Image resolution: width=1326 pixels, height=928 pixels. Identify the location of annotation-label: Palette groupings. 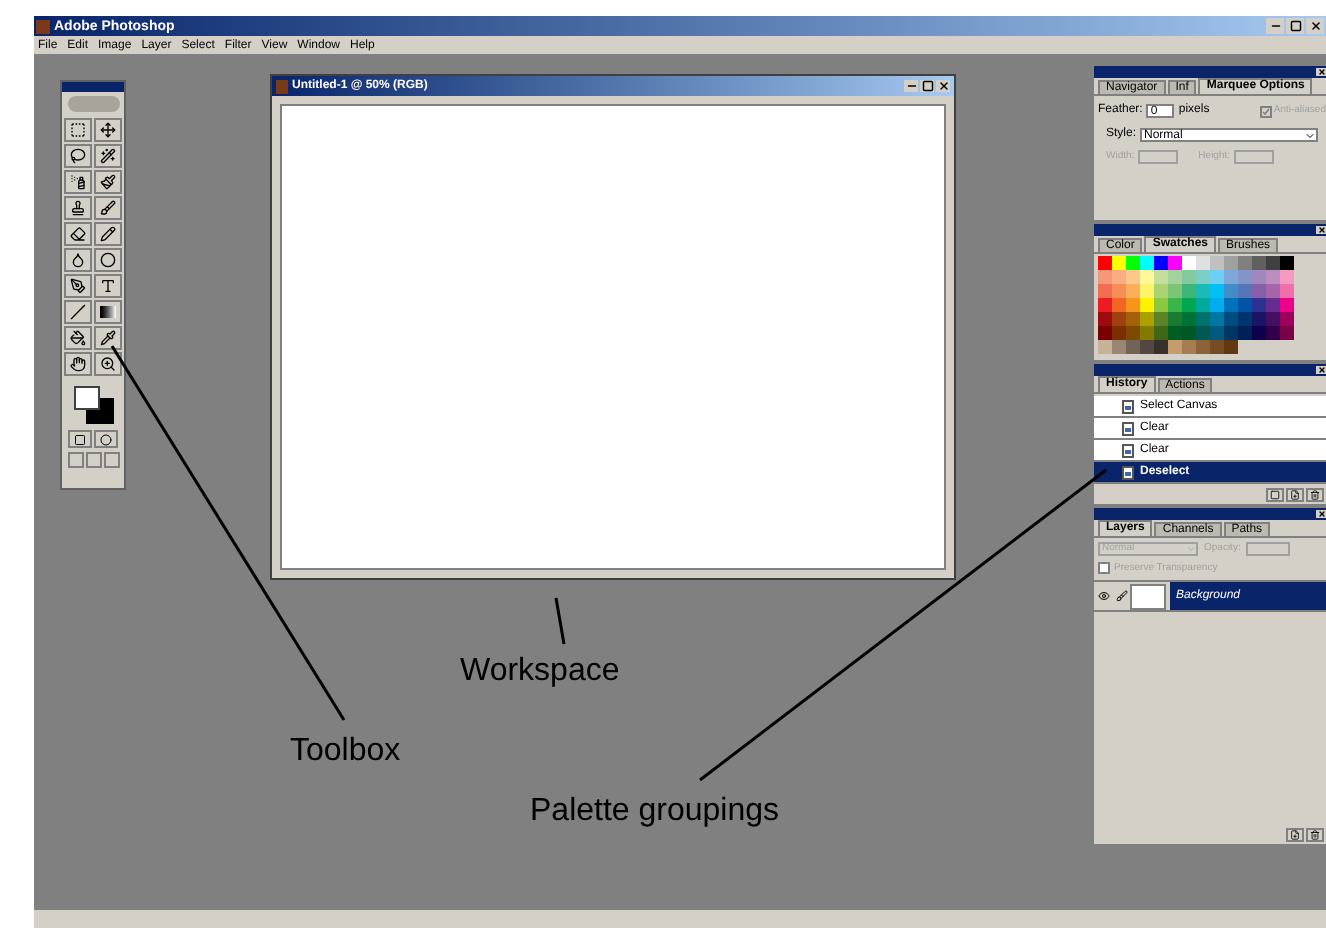
(655, 812).